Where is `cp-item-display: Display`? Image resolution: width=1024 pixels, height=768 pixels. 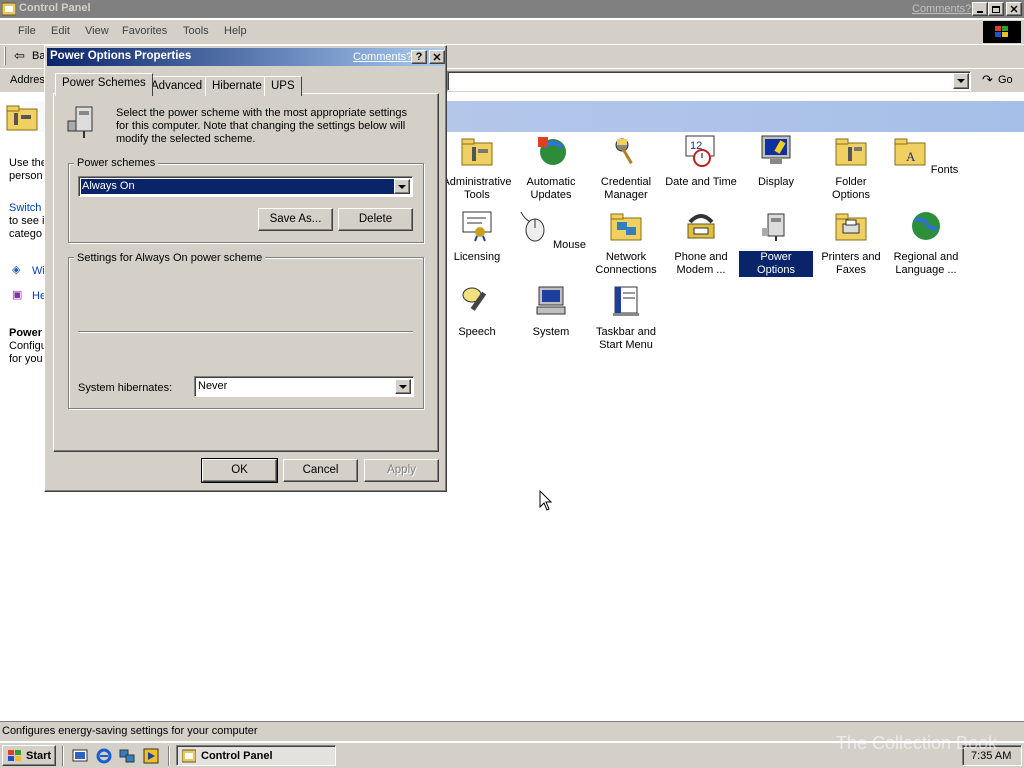
cp-item-display: Display is located at coordinates (776, 162).